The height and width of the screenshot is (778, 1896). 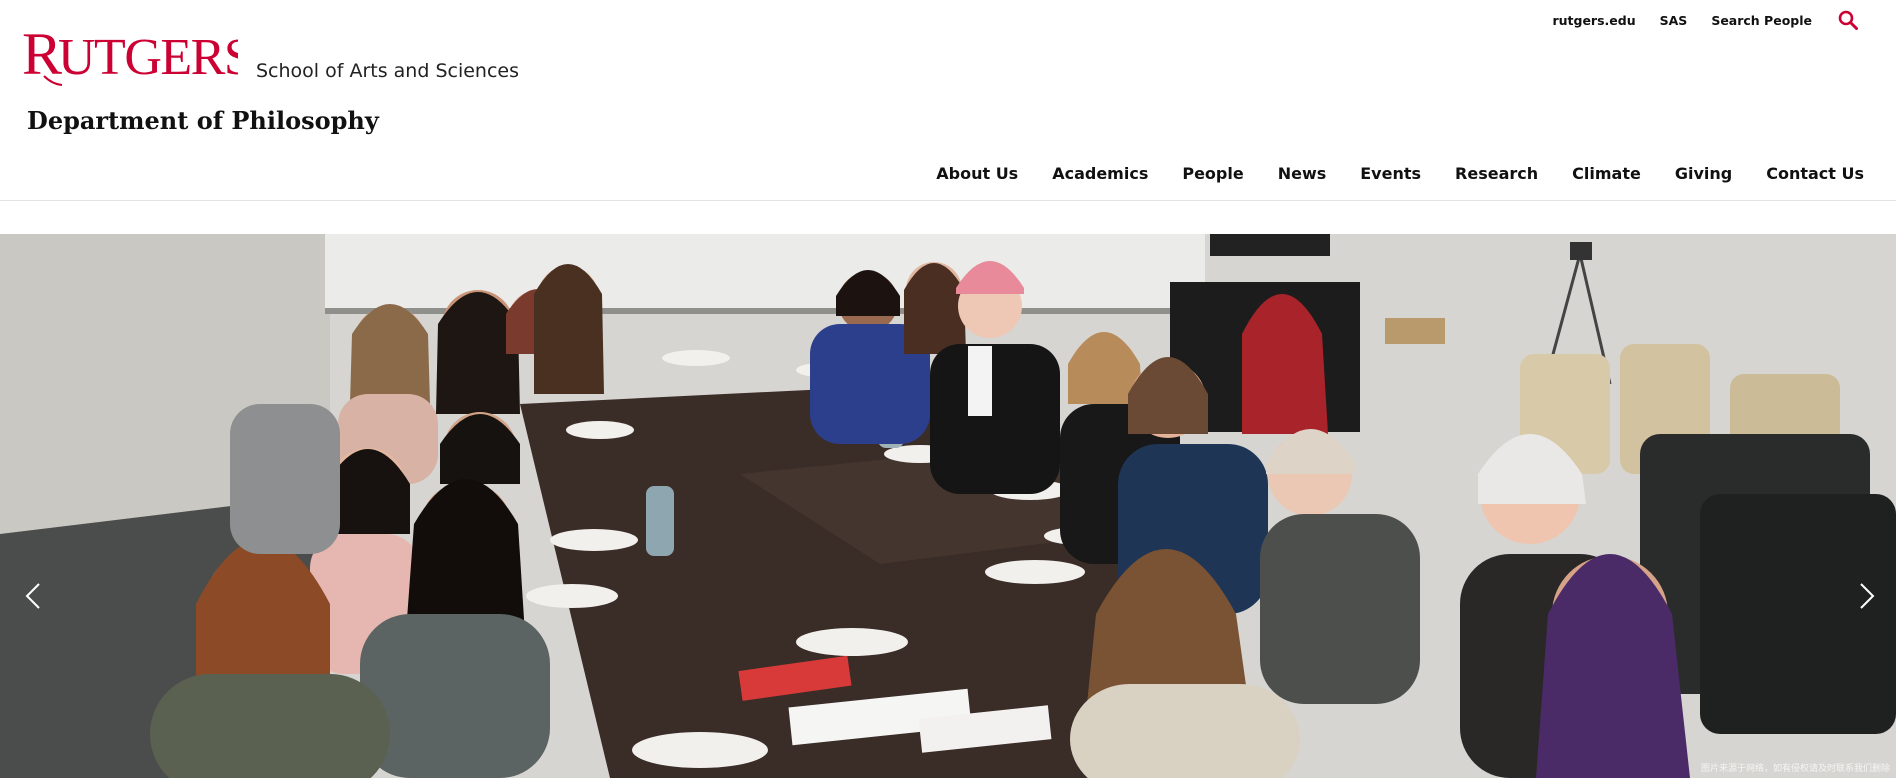 What do you see at coordinates (42, 55) in the screenshot?
I see `svg-text: R` at bounding box center [42, 55].